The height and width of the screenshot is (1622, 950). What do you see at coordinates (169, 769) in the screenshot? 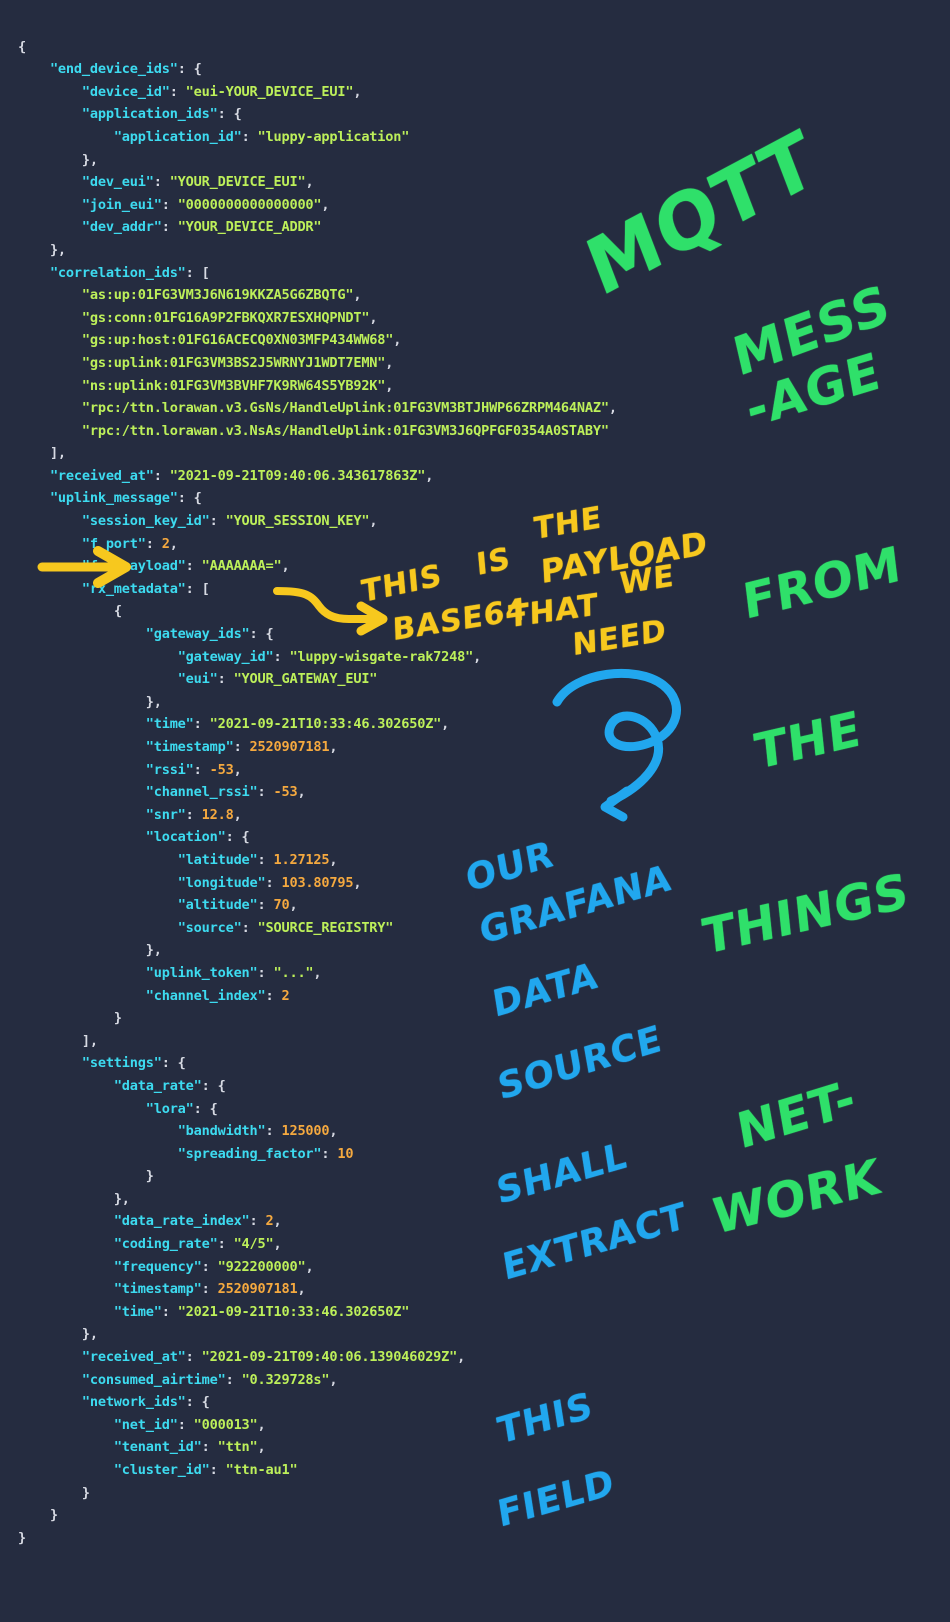
I see `code-token: "rssi"` at bounding box center [169, 769].